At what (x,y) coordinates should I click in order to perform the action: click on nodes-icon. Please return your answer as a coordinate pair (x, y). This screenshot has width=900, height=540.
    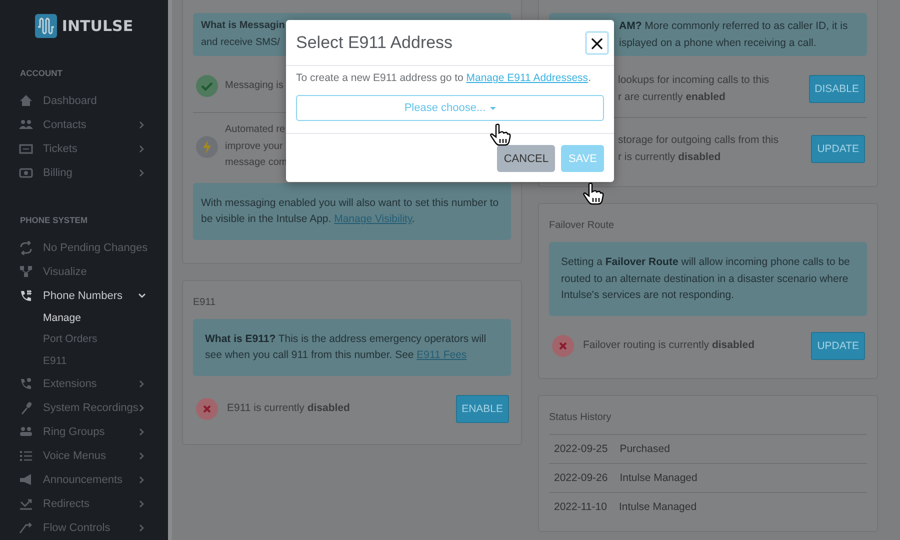
    Looking at the image, I should click on (26, 271).